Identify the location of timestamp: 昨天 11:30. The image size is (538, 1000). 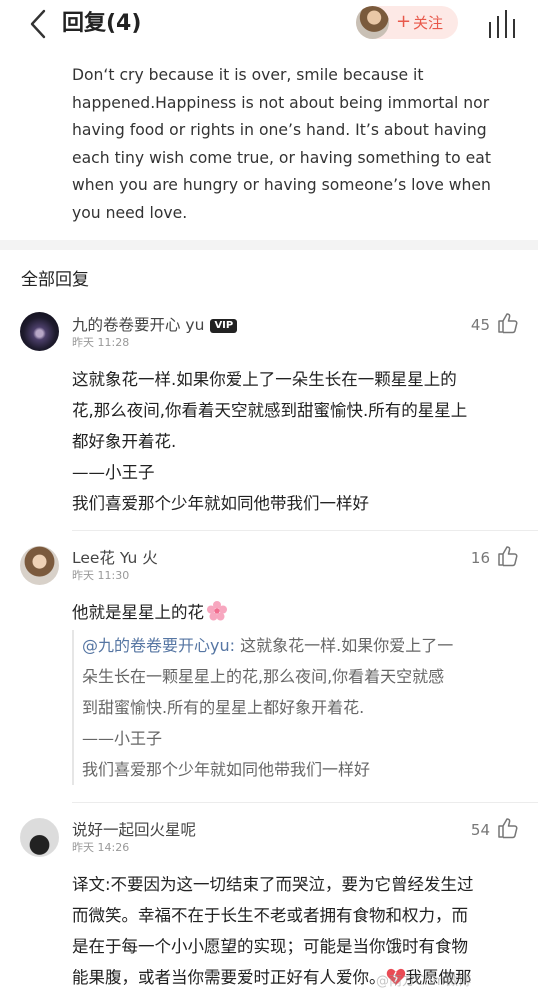
(101, 575).